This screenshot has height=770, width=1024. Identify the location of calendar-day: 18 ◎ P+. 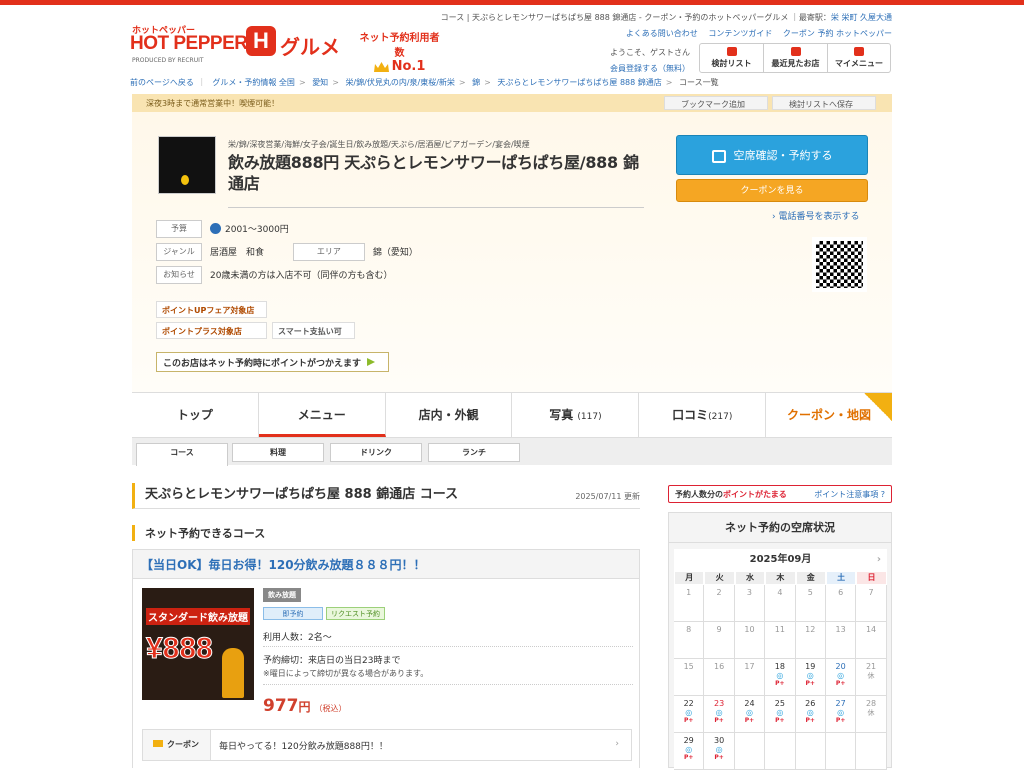
(780, 677).